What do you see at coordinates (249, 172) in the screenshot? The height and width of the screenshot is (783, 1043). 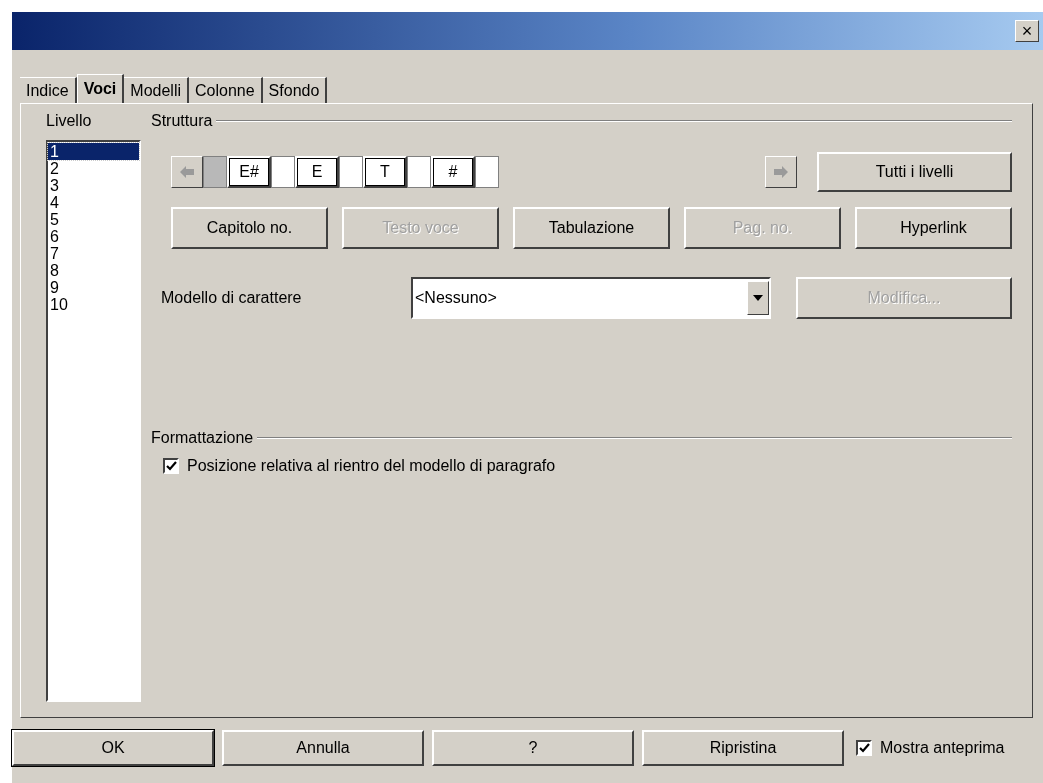 I see `structure-token: E#` at bounding box center [249, 172].